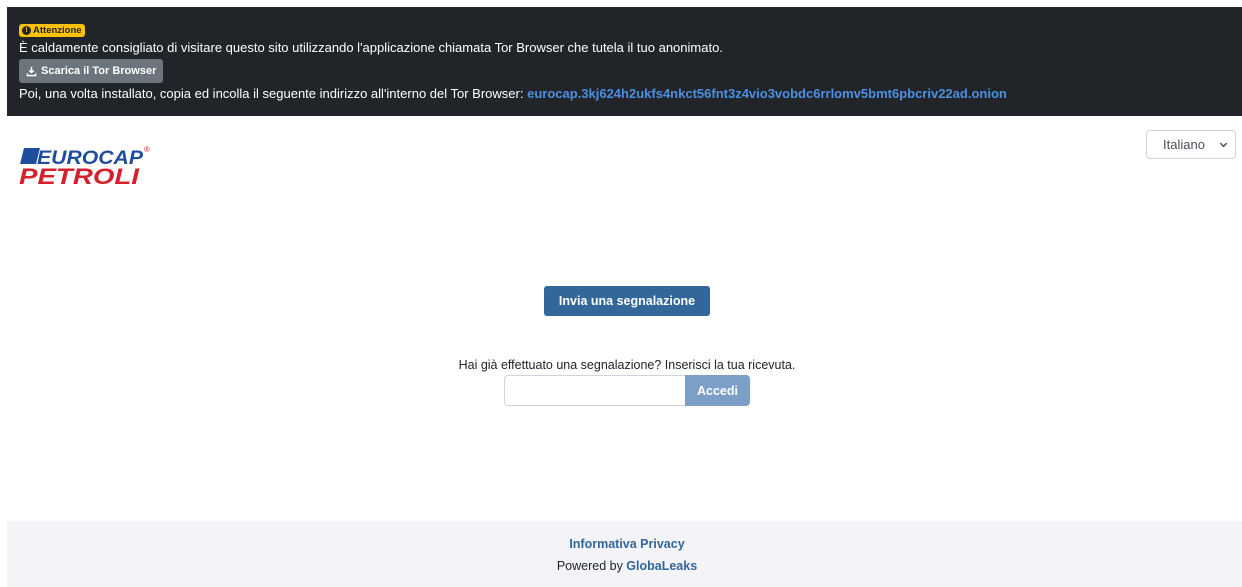 The image size is (1242, 587). Describe the element at coordinates (26, 30) in the screenshot. I see `exclamation-circle-icon: !` at that location.